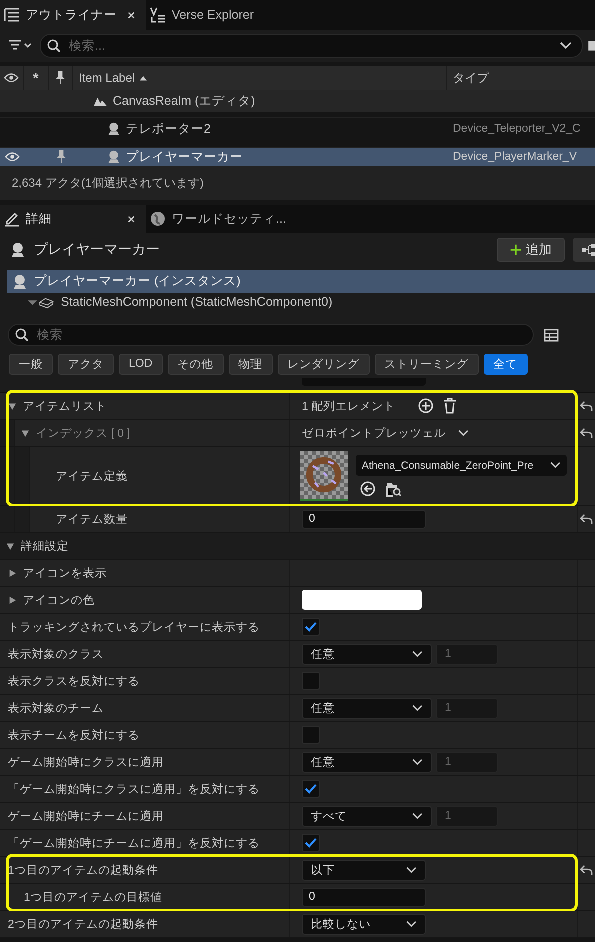 This screenshot has width=595, height=942. I want to click on actor-count: 2,634 アクタ(1個選択されています), so click(108, 183).